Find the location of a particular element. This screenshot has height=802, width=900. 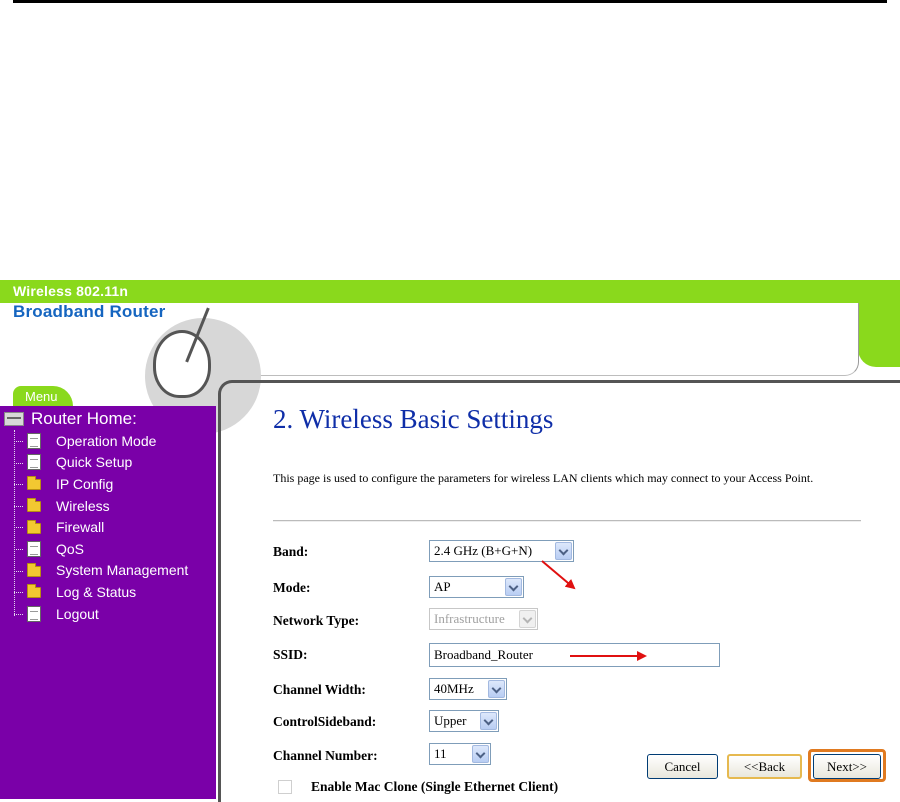

band-select: 2.4 GHz (B+G+N) is located at coordinates (501, 551).